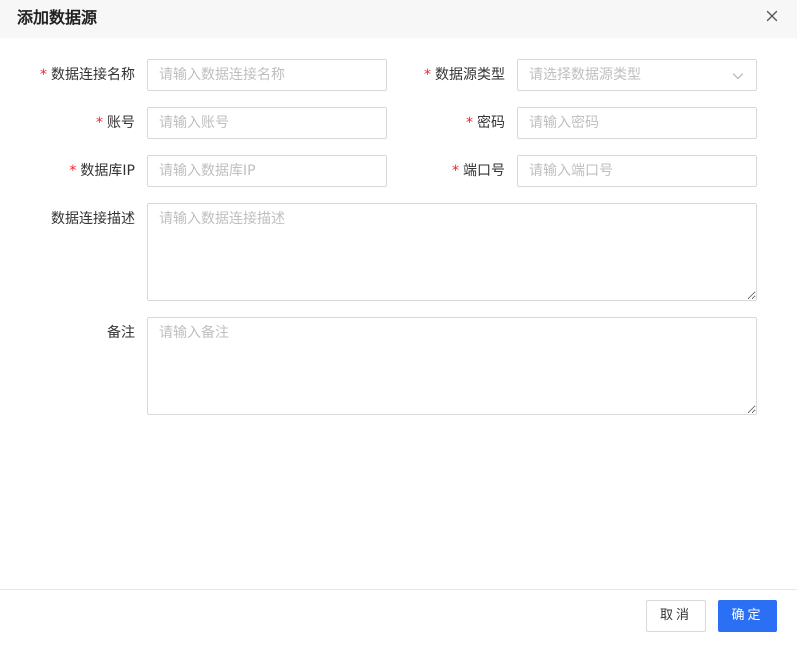  I want to click on confirm-button: 确定, so click(747, 616).